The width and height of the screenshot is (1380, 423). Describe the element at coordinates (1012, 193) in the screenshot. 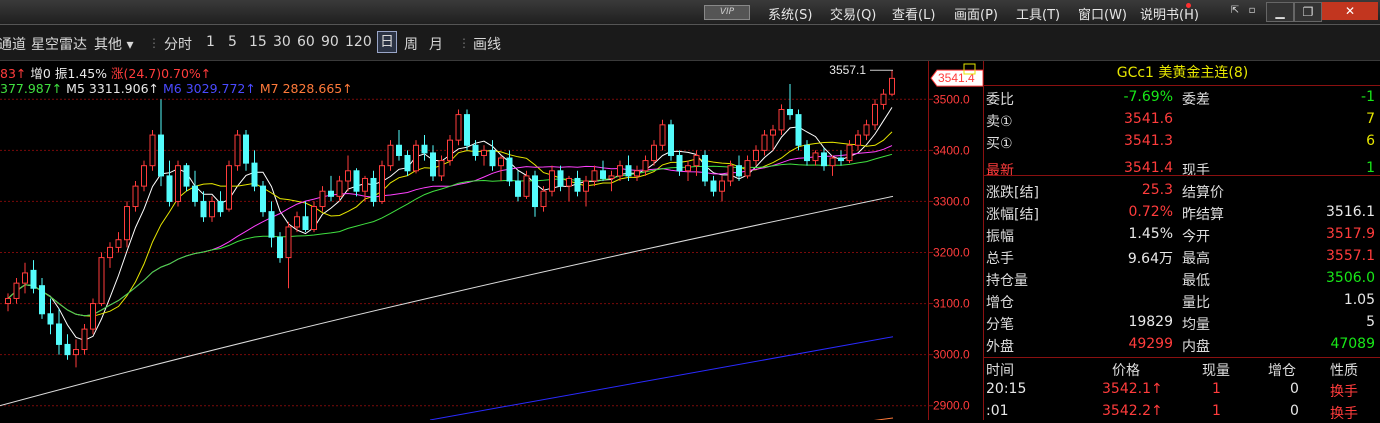

I see `quote-label: 涨跌[结]` at that location.